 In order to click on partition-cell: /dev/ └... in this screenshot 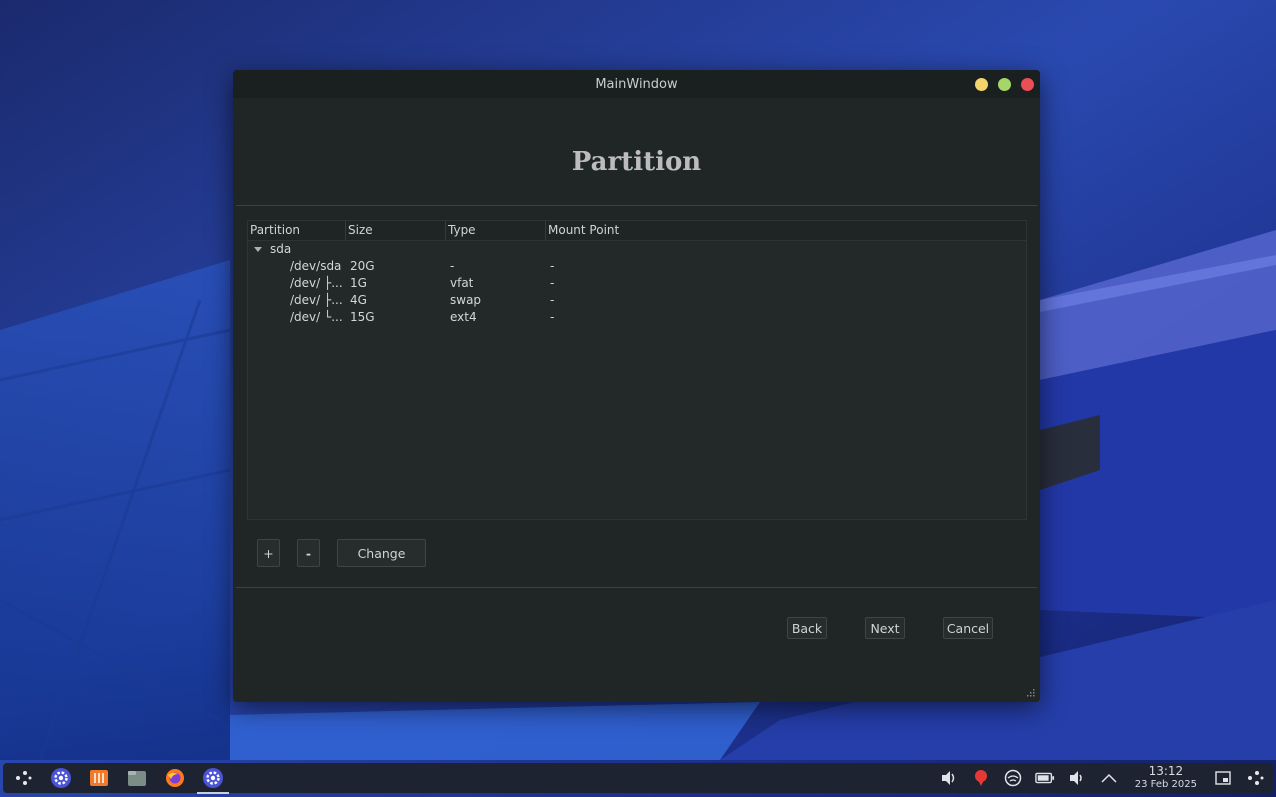, I will do `click(316, 317)`.